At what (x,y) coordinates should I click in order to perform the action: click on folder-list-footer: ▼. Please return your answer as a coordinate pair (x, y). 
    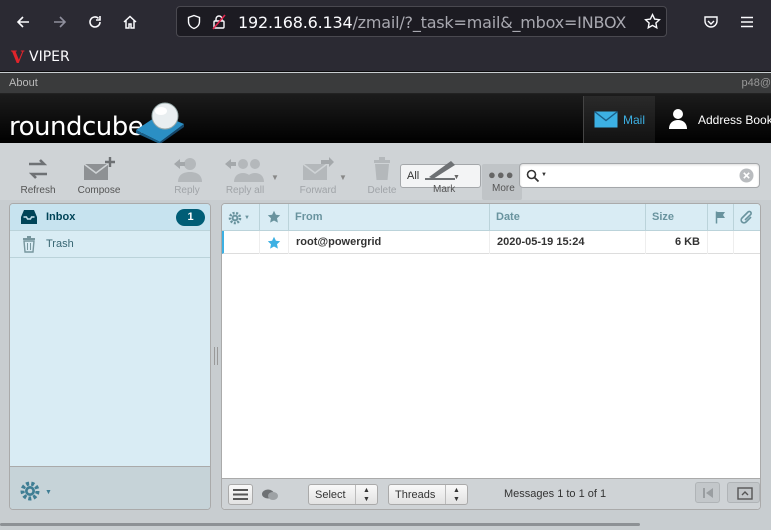
    Looking at the image, I should click on (110, 487).